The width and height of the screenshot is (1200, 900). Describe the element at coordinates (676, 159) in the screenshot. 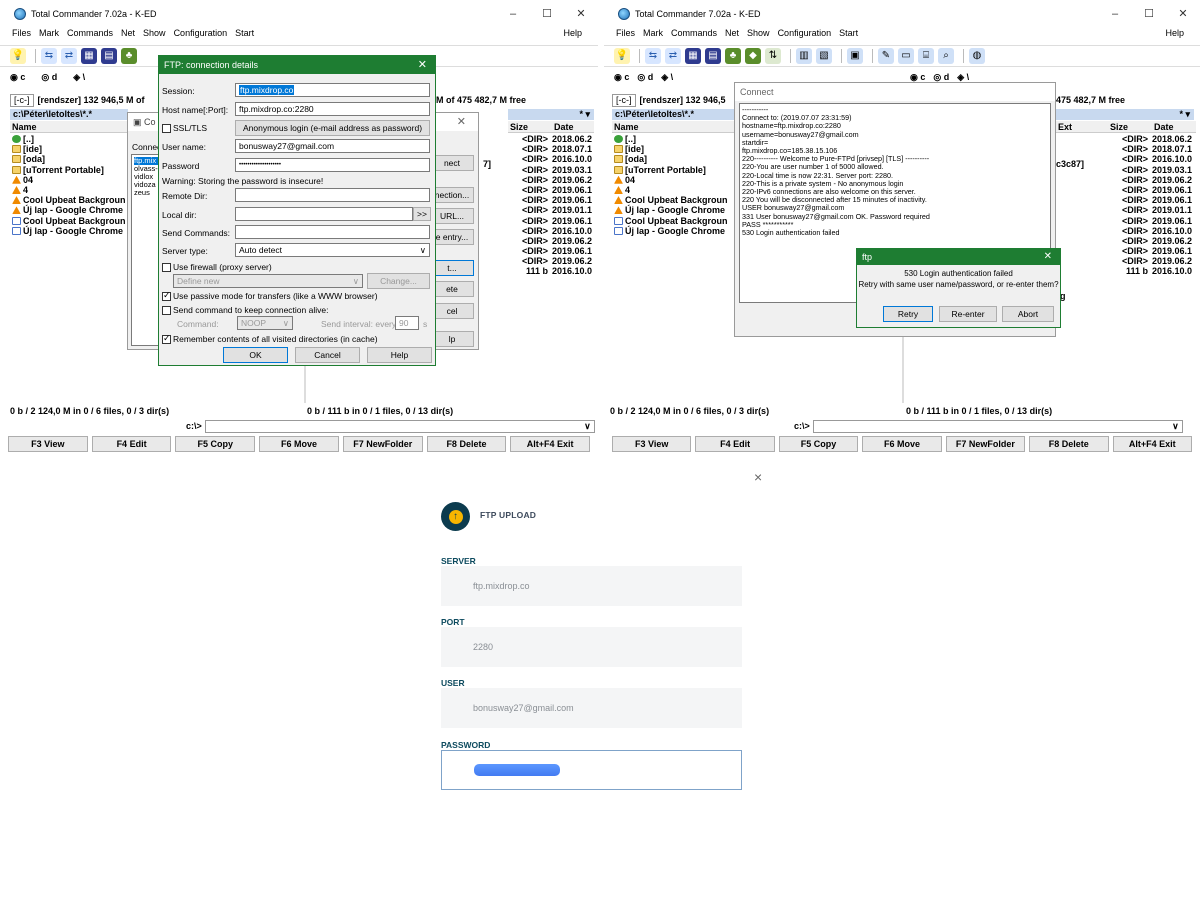

I see `file-row: [oda]` at that location.